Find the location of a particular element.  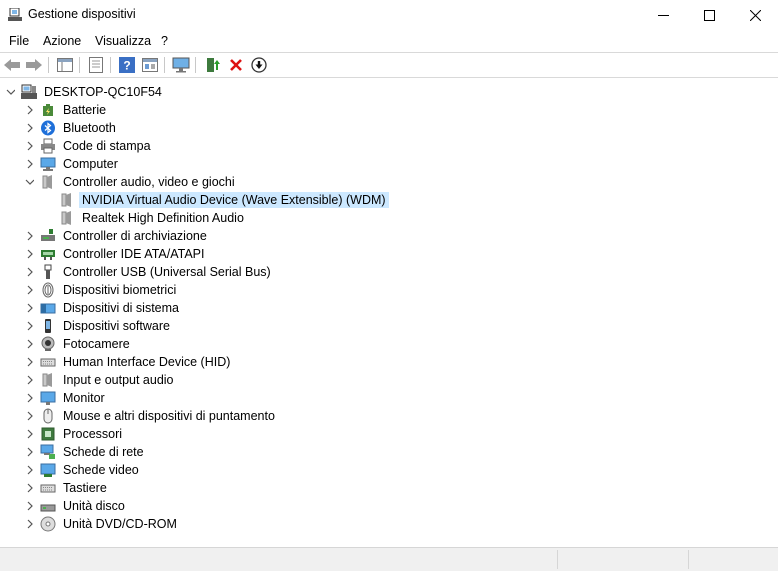

tree-category: Controller di archiviazione is located at coordinates (117, 236).